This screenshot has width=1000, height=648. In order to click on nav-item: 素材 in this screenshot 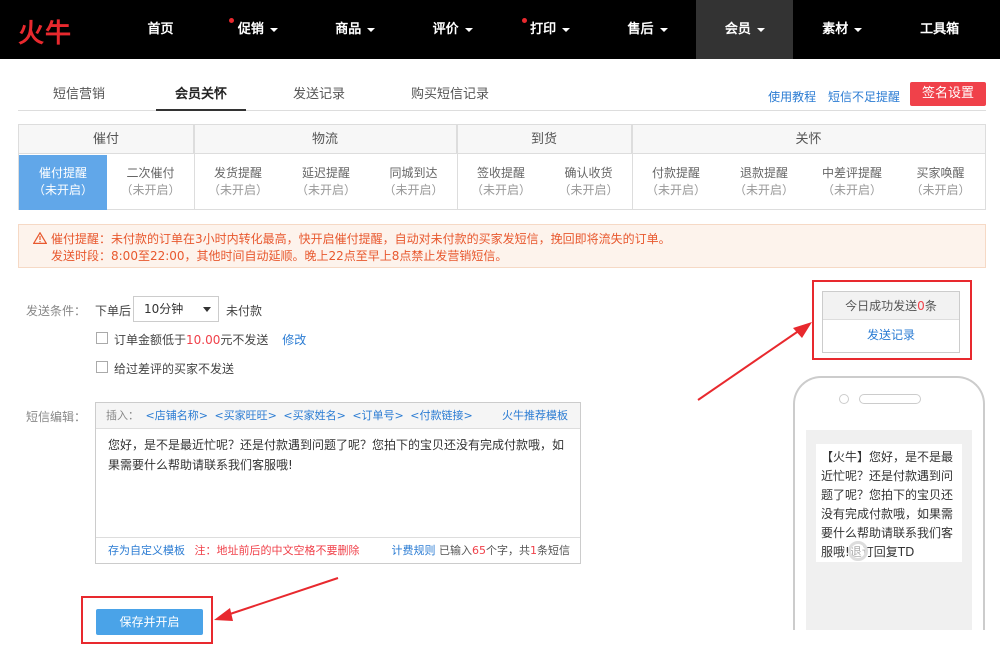, I will do `click(842, 29)`.